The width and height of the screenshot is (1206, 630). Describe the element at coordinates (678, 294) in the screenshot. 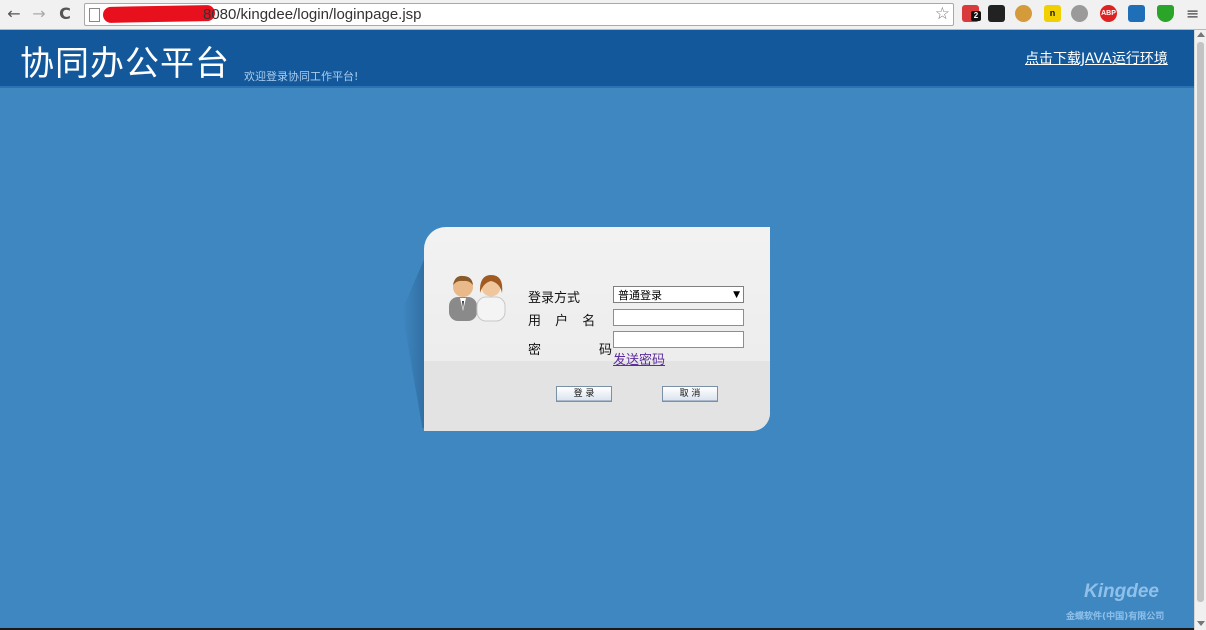

I see `login-mode-select: 普通登录 ▼` at that location.